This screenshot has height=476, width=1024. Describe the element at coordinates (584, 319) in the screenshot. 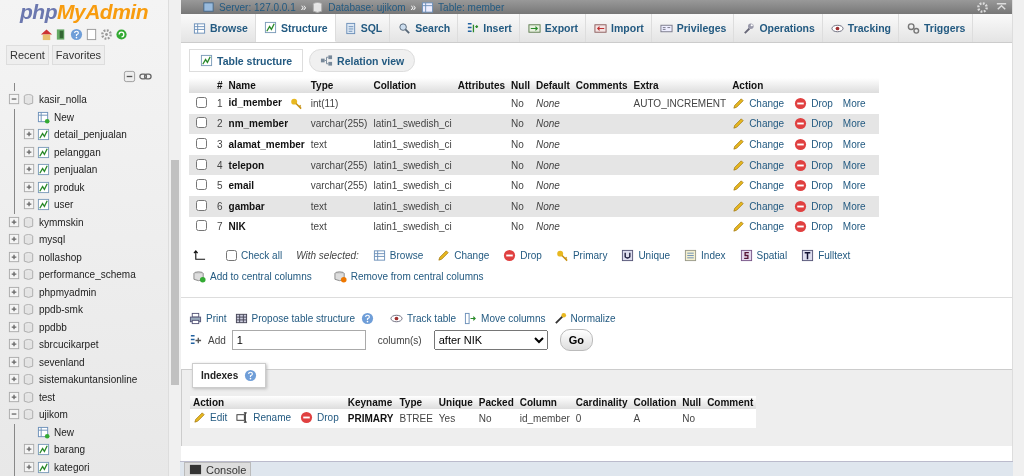

I see `action-link: Normalize` at that location.